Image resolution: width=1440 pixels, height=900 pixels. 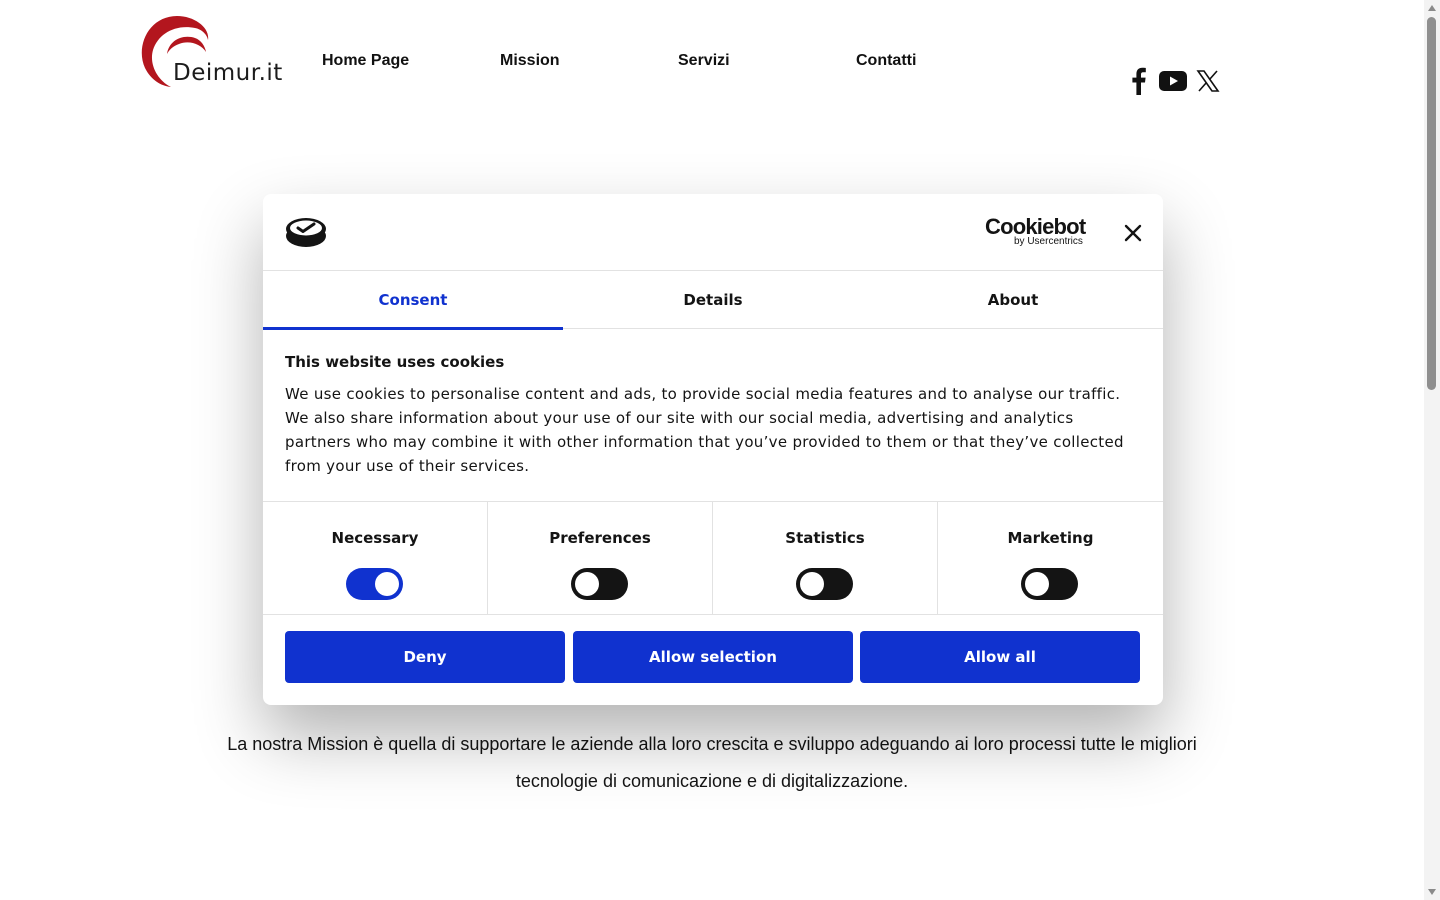 I want to click on scroll-up-arrow-icon, so click(x=1432, y=8).